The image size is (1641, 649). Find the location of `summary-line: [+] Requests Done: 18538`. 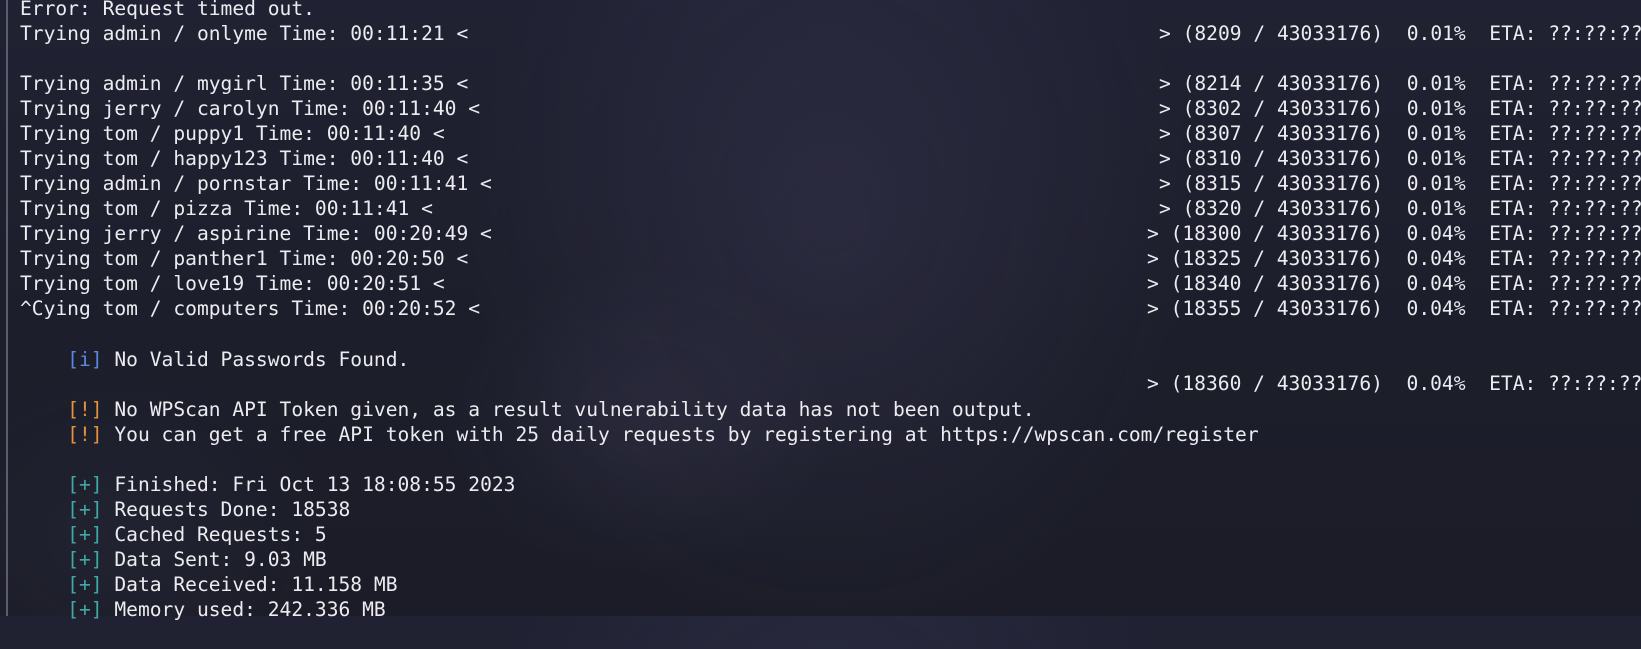

summary-line: [+] Requests Done: 18538 is located at coordinates (185, 496).